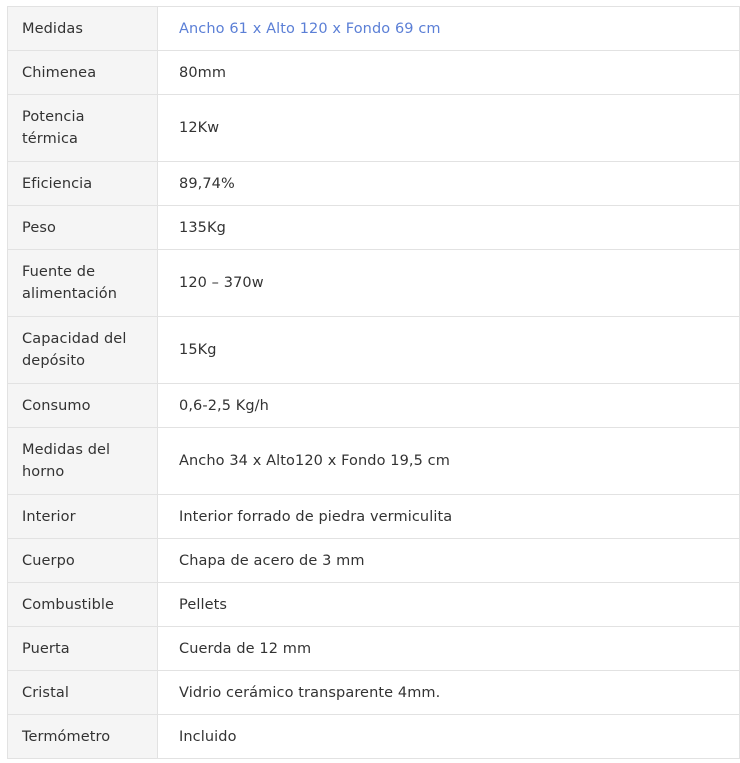 The height and width of the screenshot is (763, 740). Describe the element at coordinates (448, 405) in the screenshot. I see `spec-value-consumo: 0,6-2,5 Kg/h` at that location.